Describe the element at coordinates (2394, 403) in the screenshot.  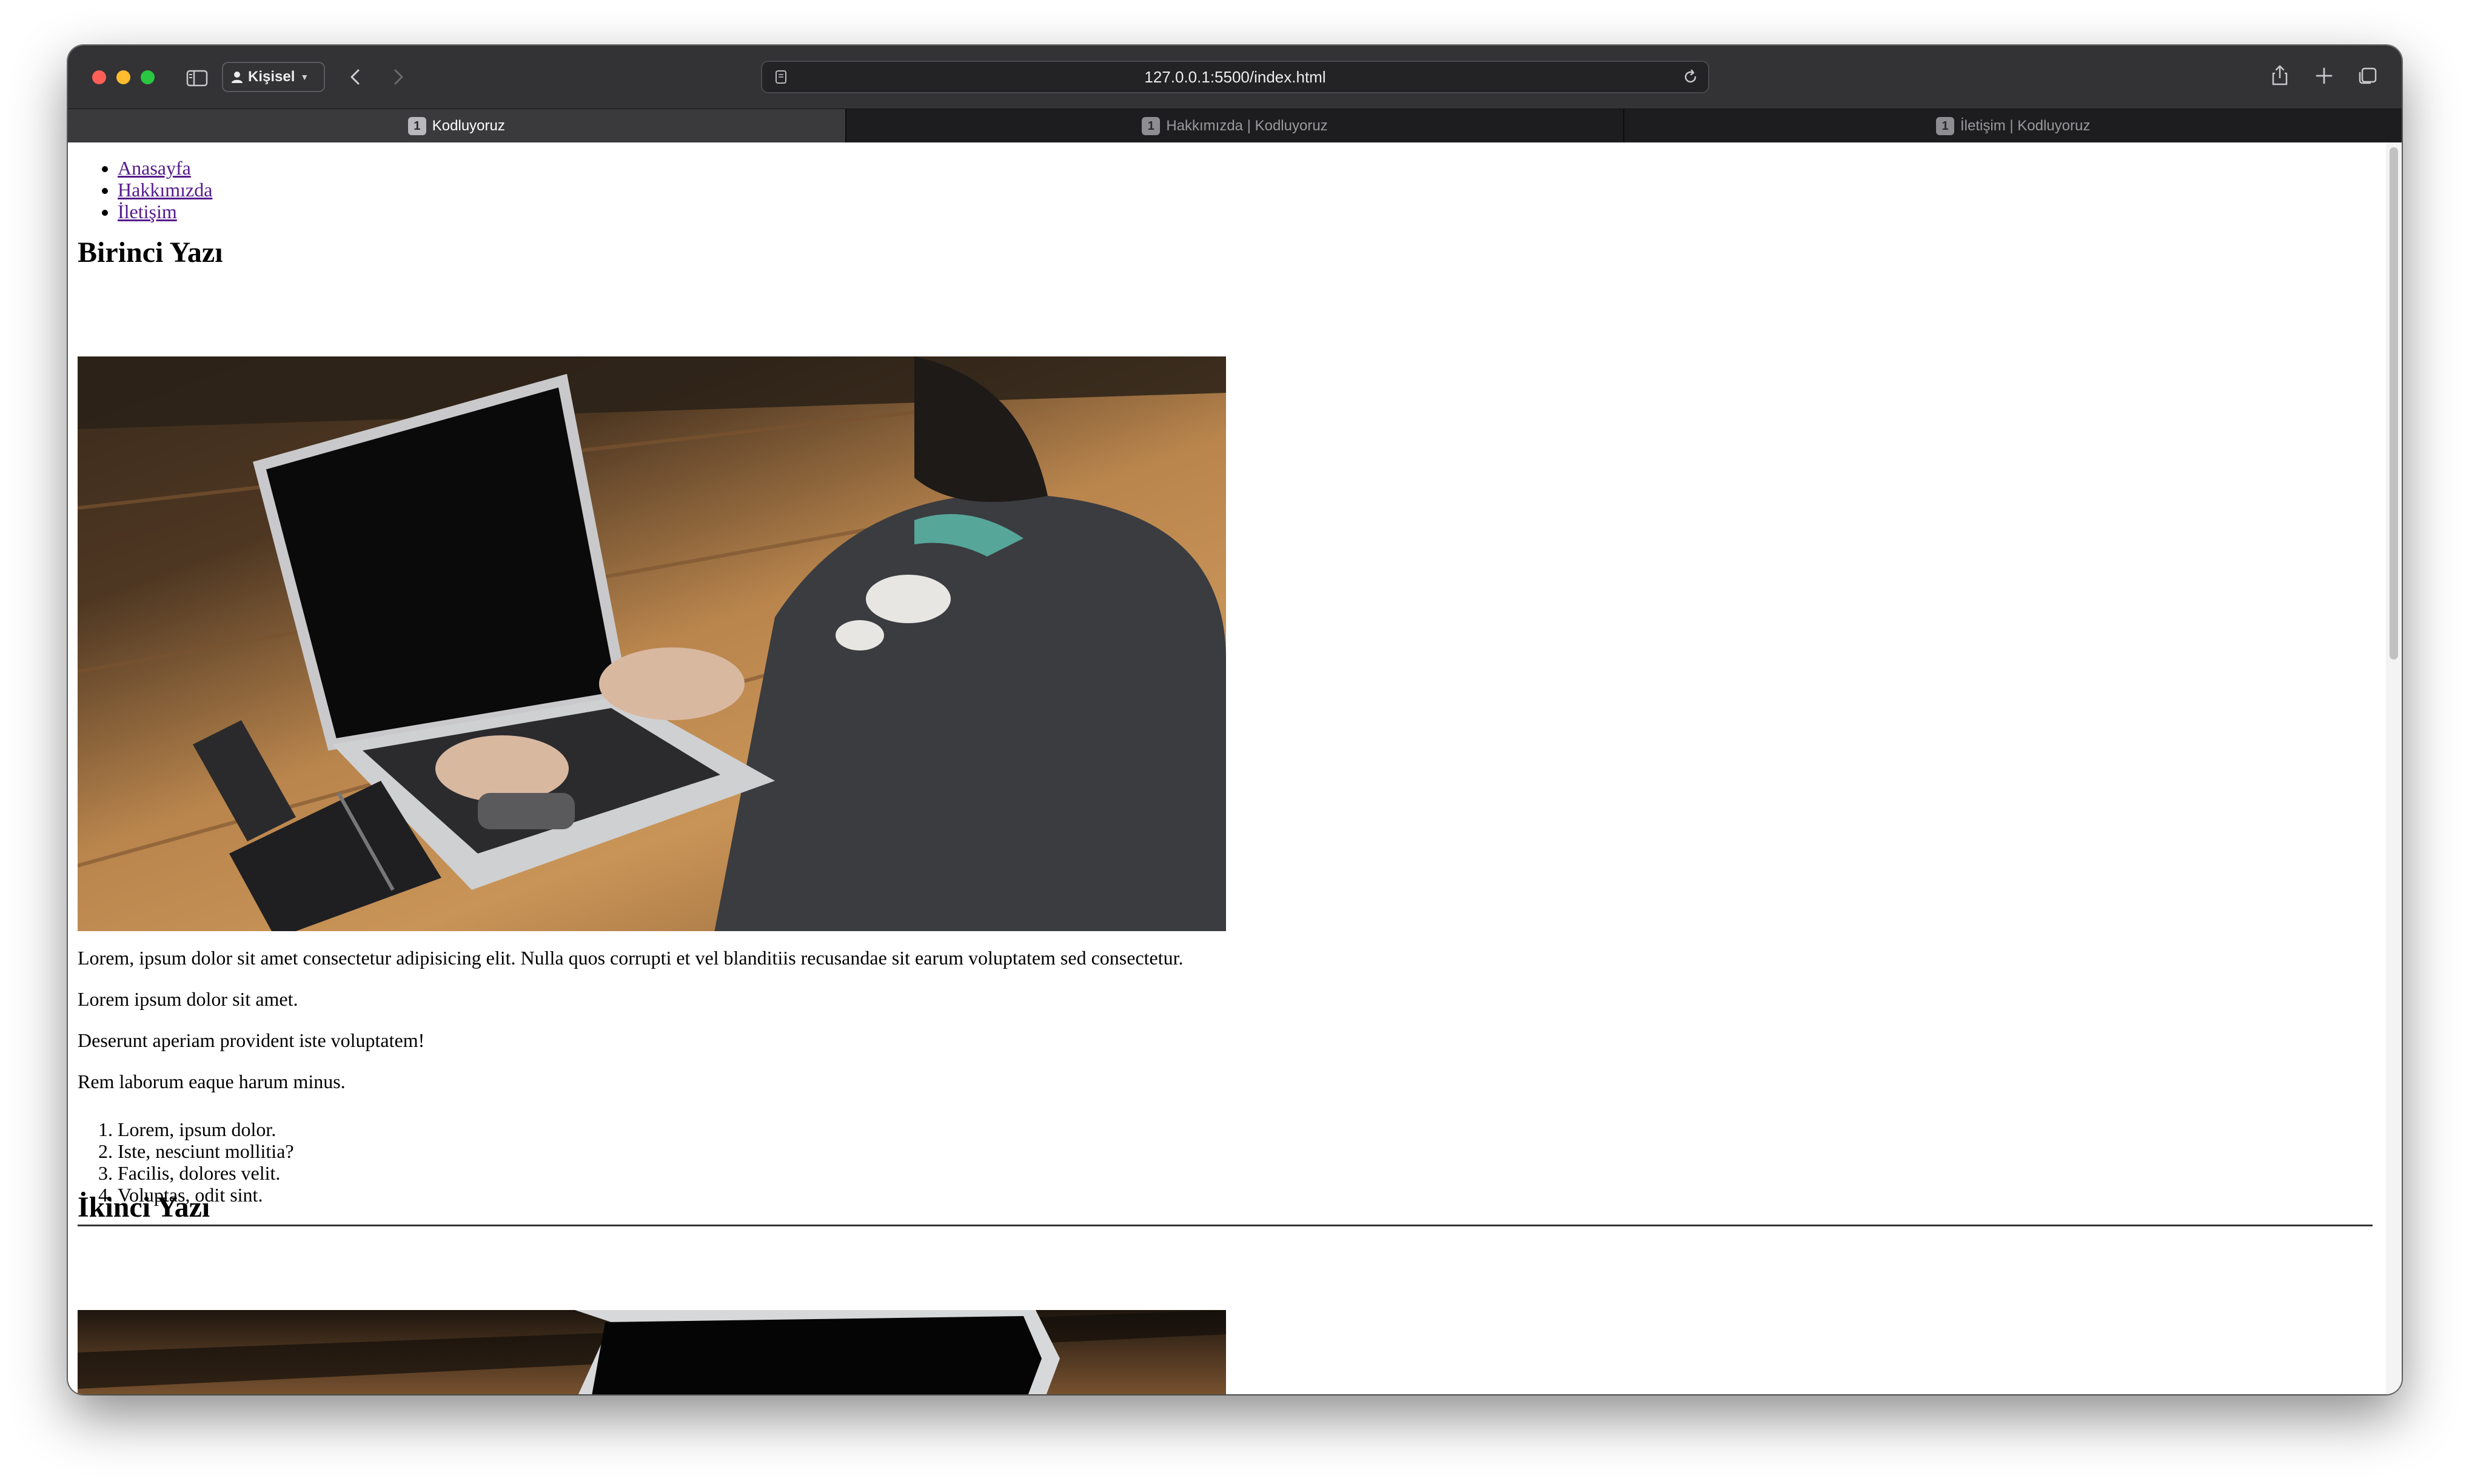
I see `scrollbar-thumb` at that location.